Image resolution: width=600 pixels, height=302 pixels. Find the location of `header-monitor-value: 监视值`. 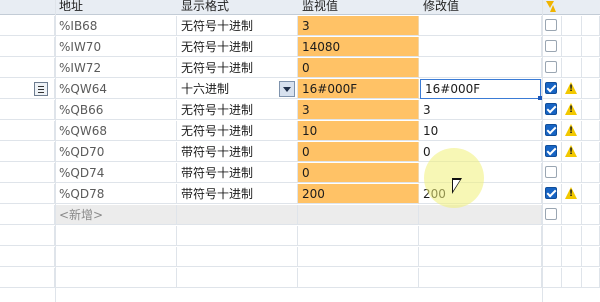

header-monitor-value: 监视值 is located at coordinates (358, 7).